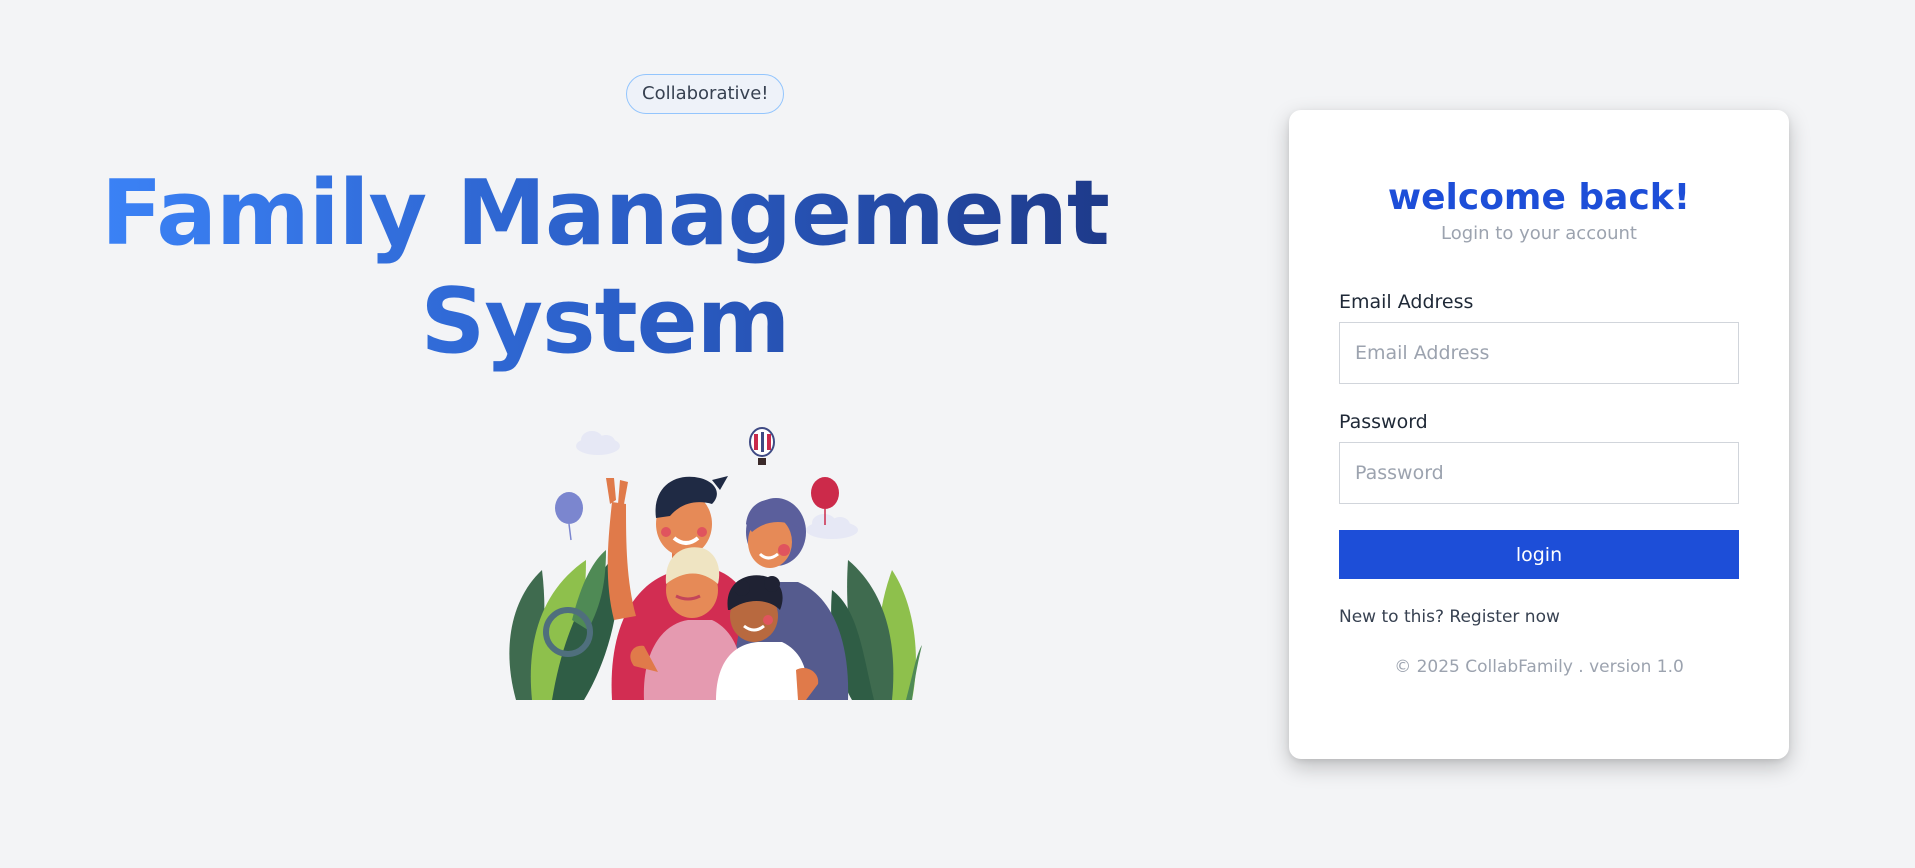 The width and height of the screenshot is (1915, 868). I want to click on collaborative-badge: Collaborative!, so click(705, 94).